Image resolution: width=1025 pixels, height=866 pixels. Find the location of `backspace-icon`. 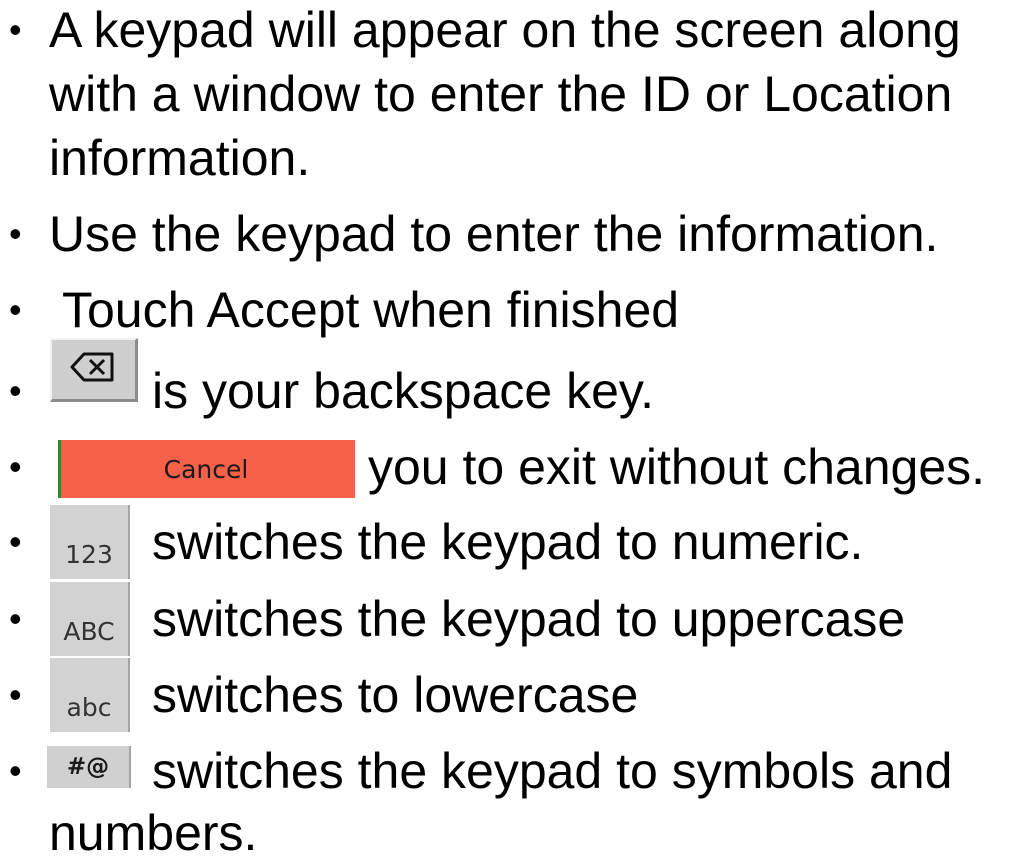

backspace-icon is located at coordinates (92, 367).